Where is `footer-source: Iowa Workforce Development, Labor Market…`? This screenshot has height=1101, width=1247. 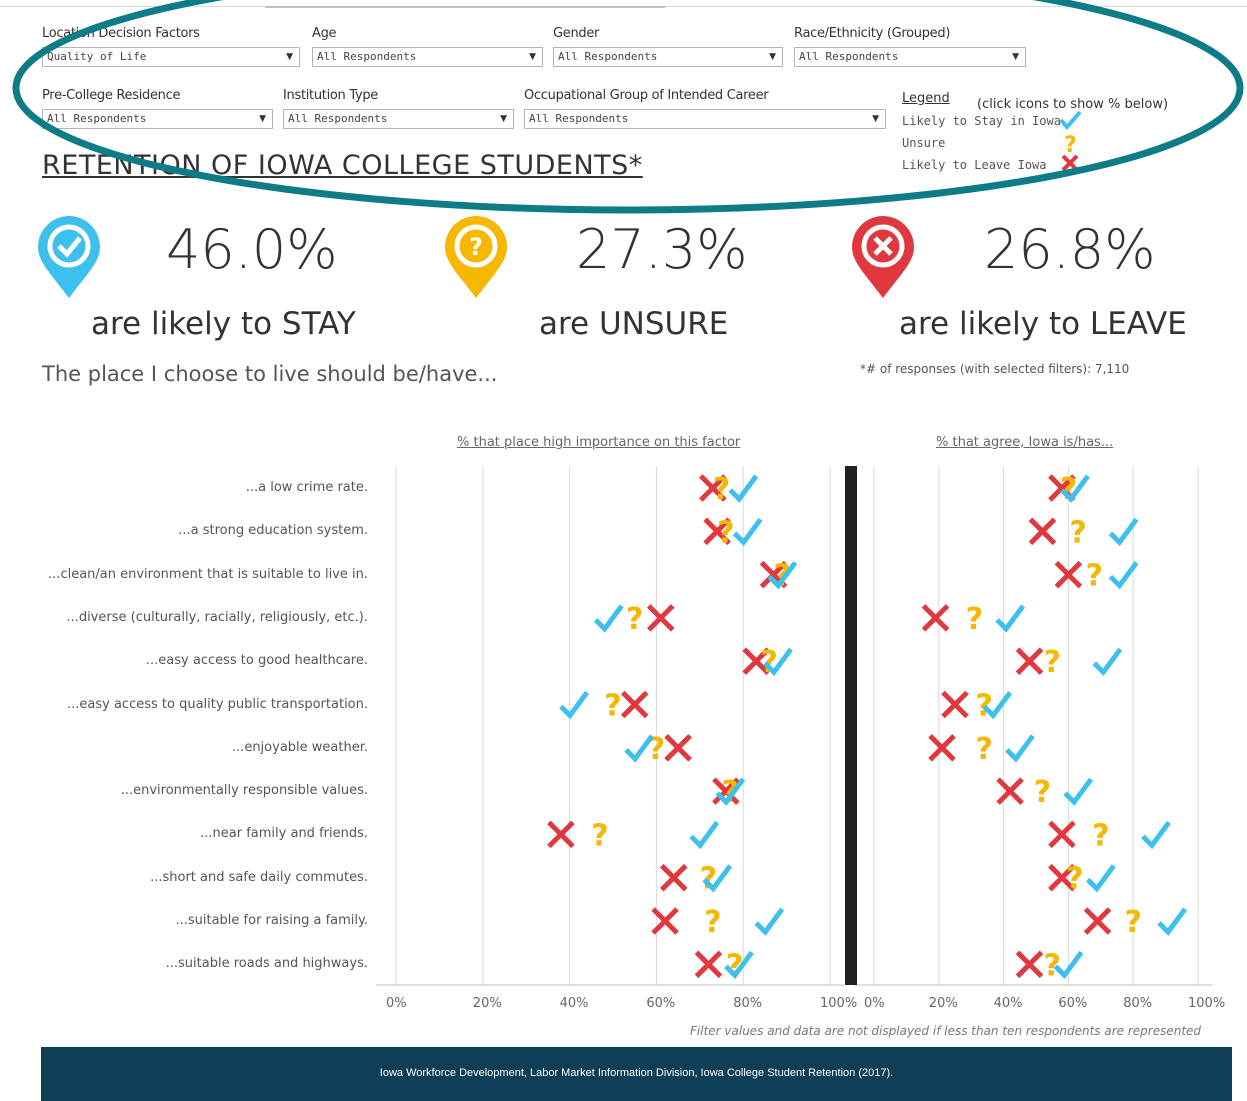
footer-source: Iowa Workforce Development, Labor Market… is located at coordinates (636, 1073).